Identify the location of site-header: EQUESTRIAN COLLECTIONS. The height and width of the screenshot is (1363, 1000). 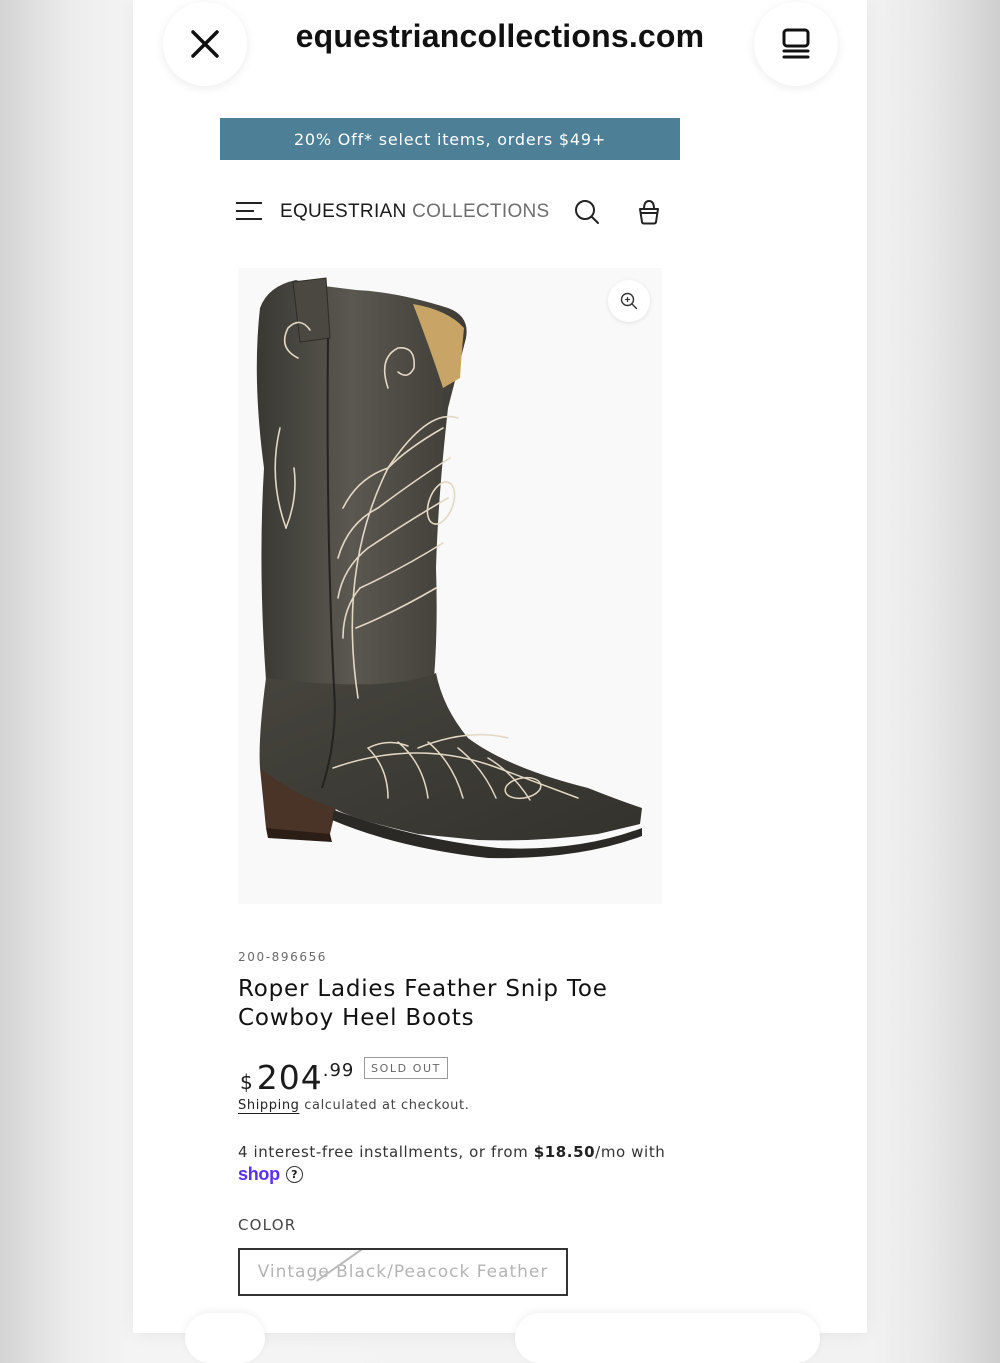
(451, 212).